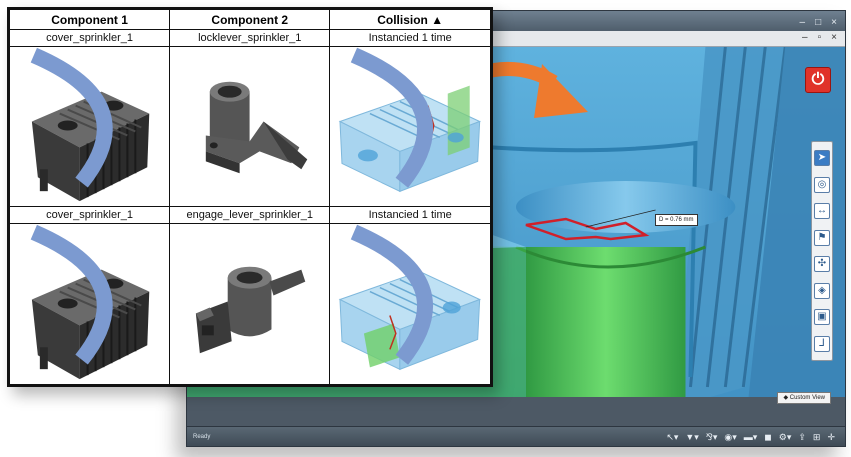 This screenshot has height=457, width=851. I want to click on header-collision: Collision ▲, so click(410, 19).